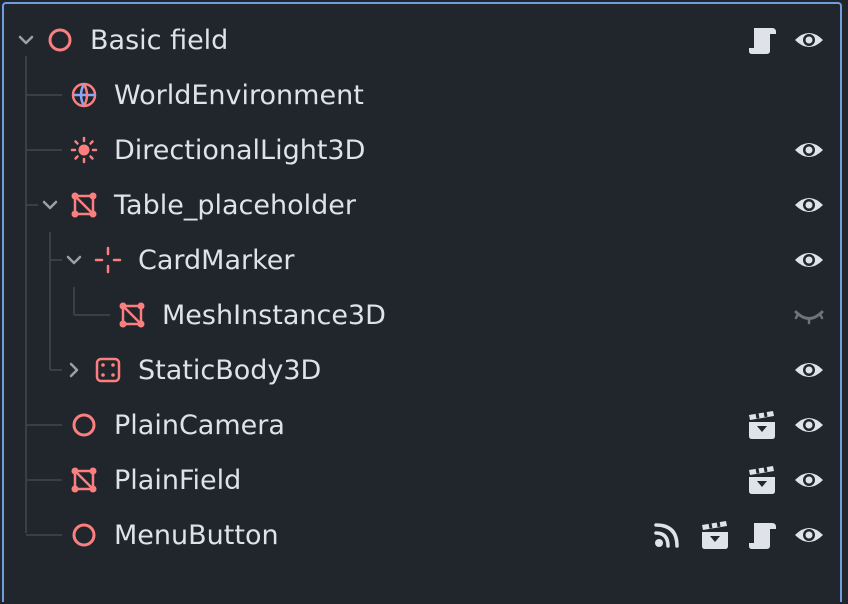 The width and height of the screenshot is (848, 604). What do you see at coordinates (199, 425) in the screenshot?
I see `tree-item-label: PlainCamera` at bounding box center [199, 425].